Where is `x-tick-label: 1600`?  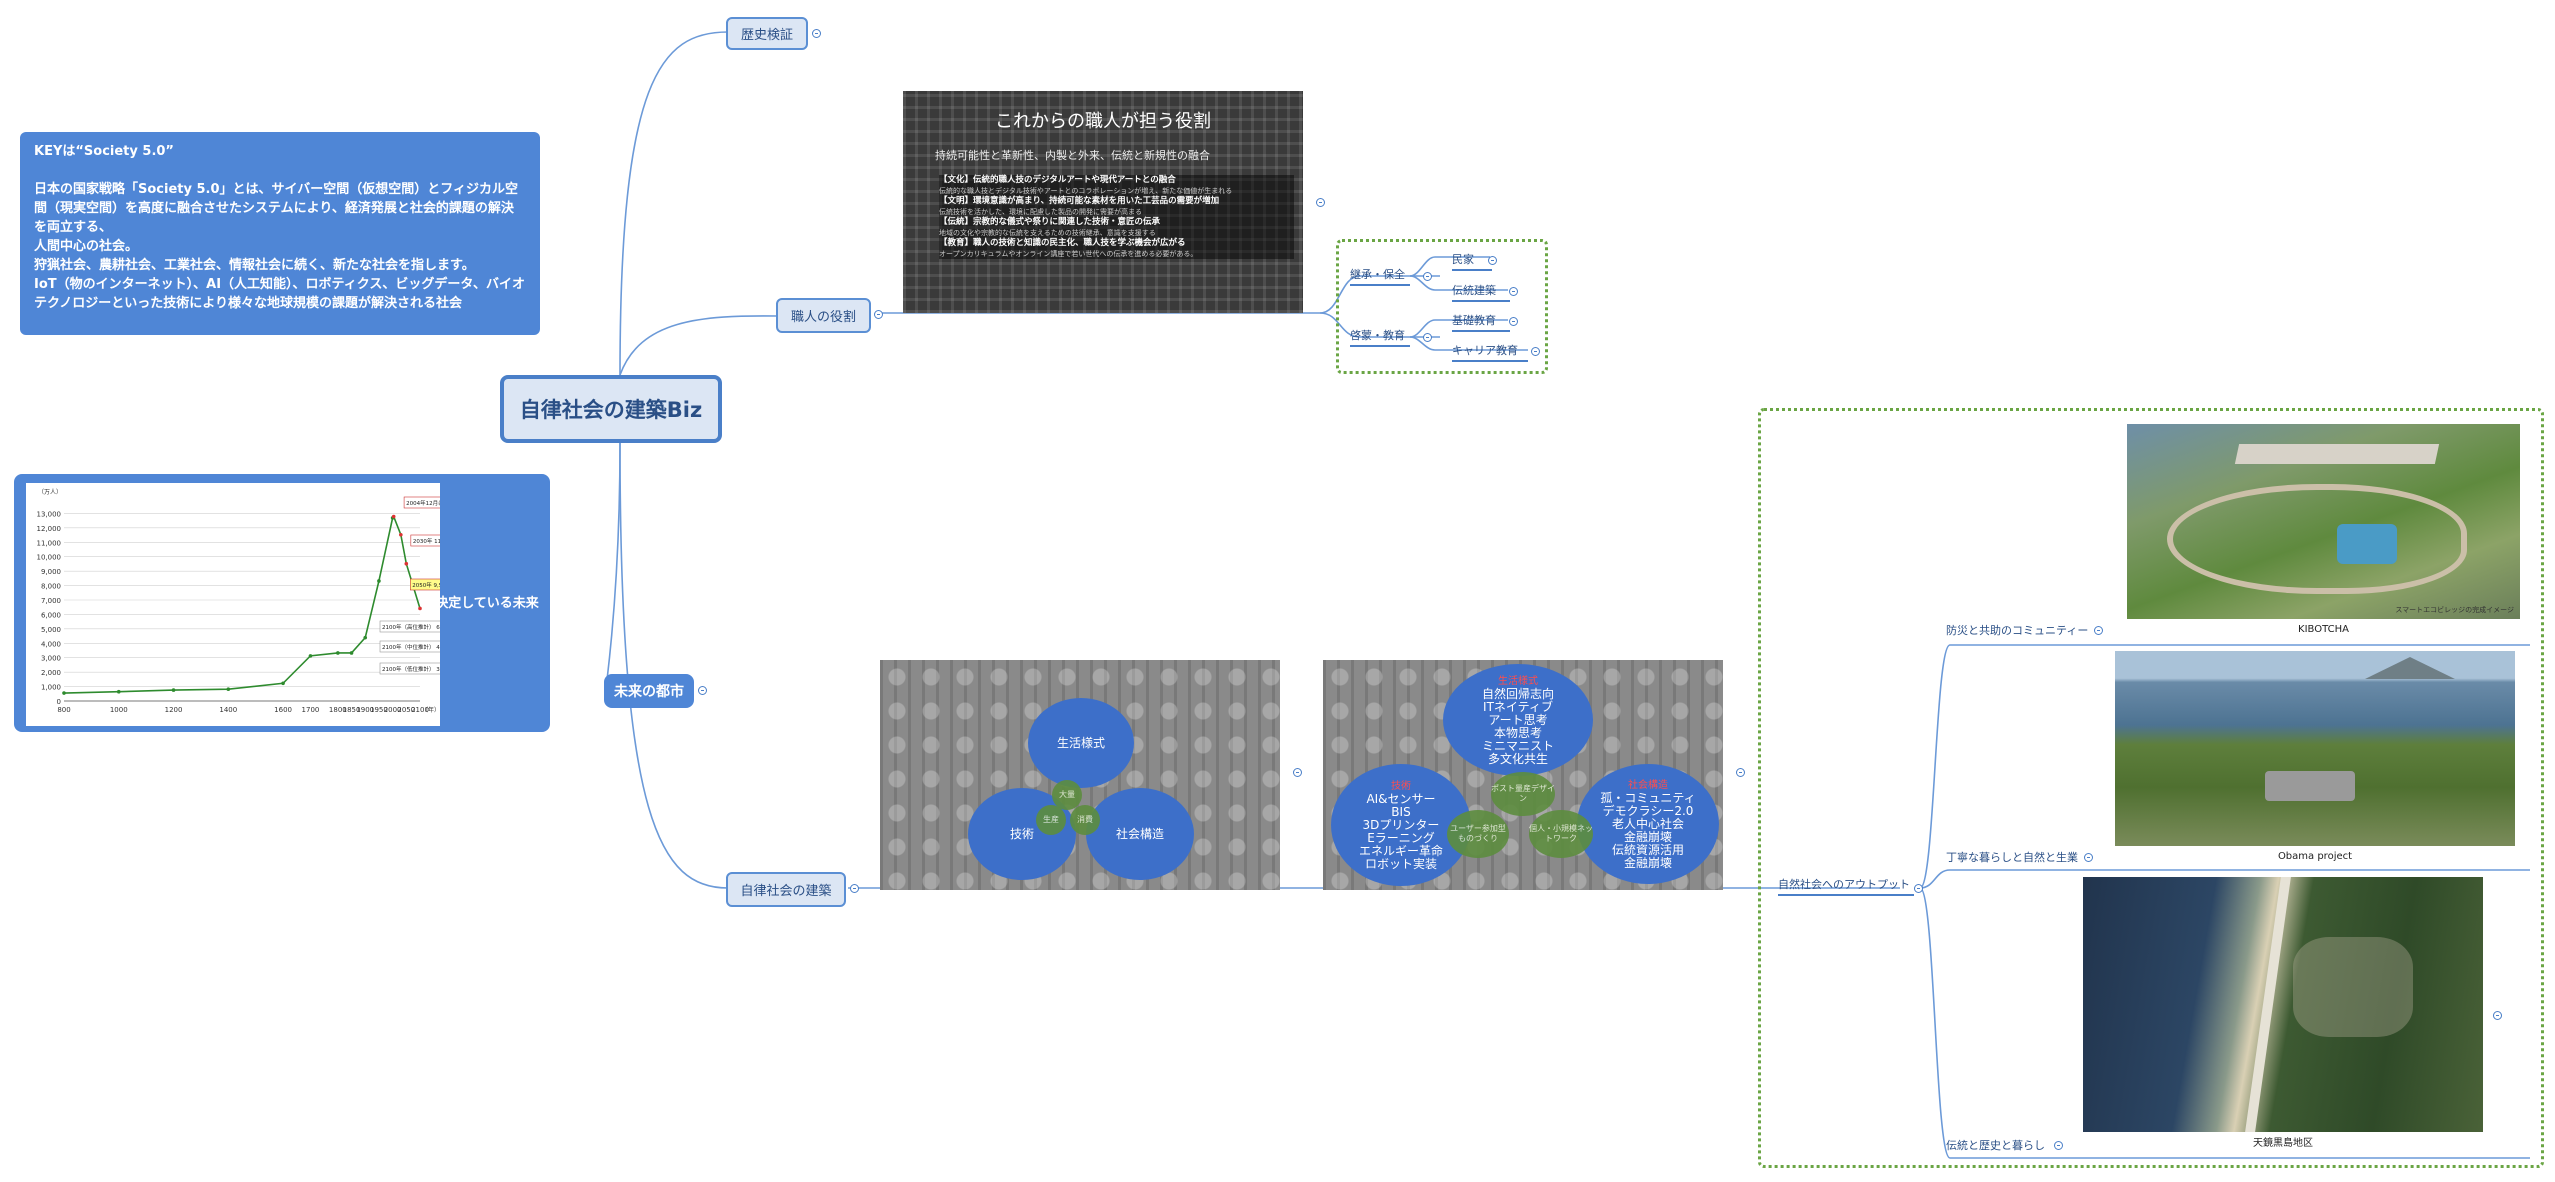
x-tick-label: 1600 is located at coordinates (283, 710).